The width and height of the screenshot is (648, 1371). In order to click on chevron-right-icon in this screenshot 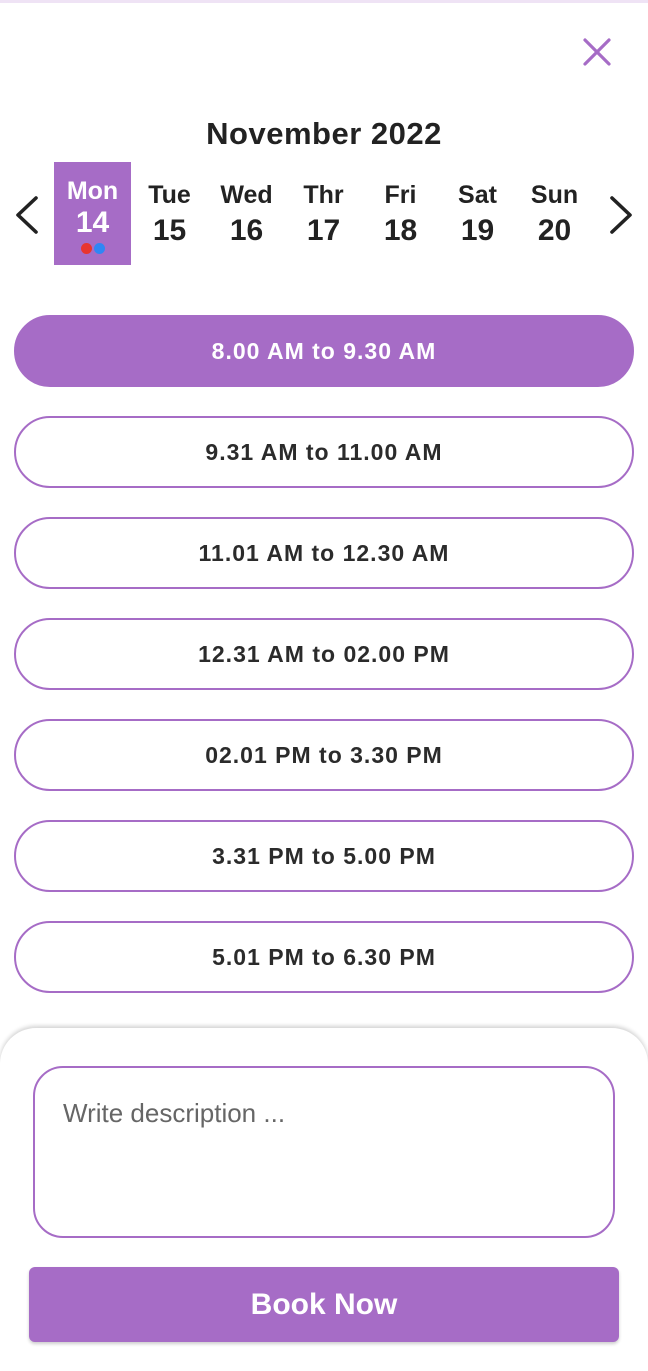, I will do `click(621, 215)`.